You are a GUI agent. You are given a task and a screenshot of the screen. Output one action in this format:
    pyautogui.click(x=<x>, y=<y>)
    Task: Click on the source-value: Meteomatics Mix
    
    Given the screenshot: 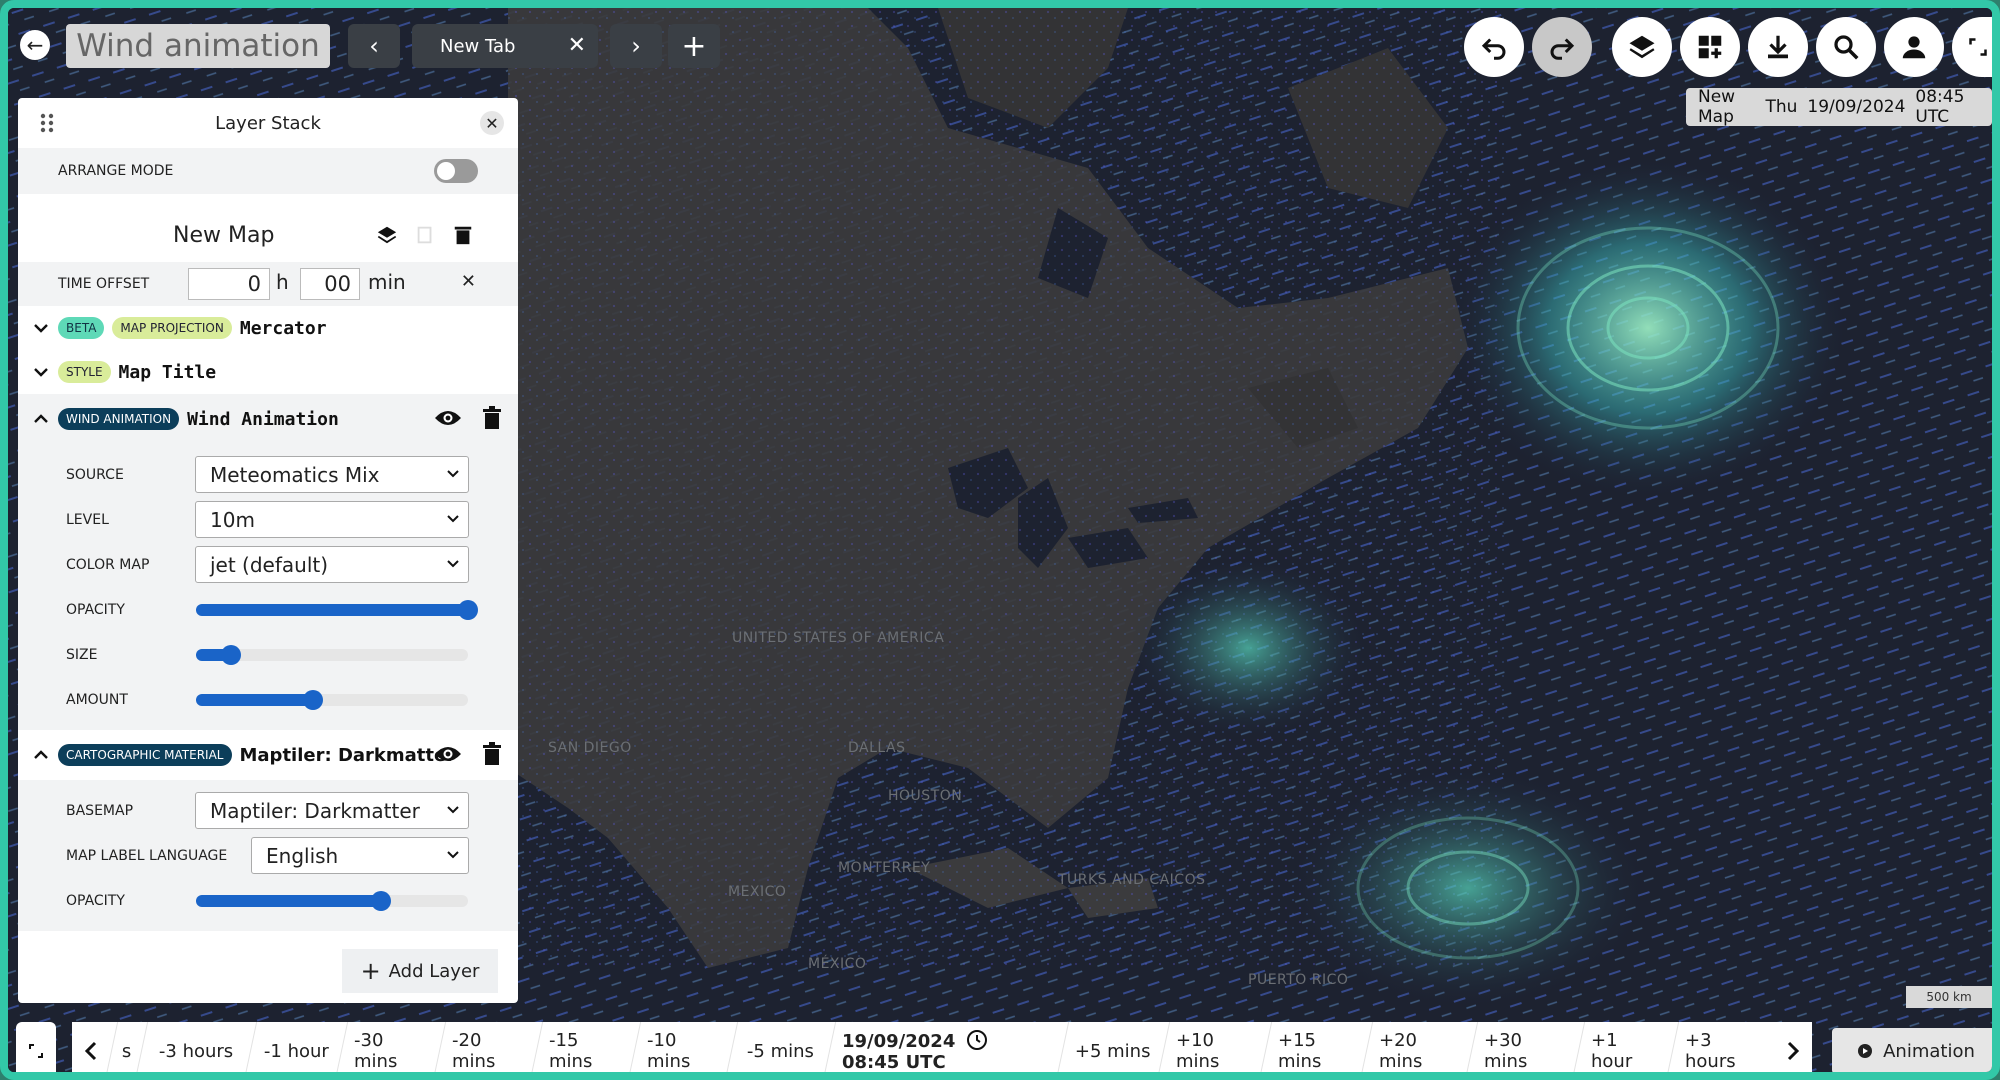 What is the action you would take?
    pyautogui.click(x=295, y=474)
    